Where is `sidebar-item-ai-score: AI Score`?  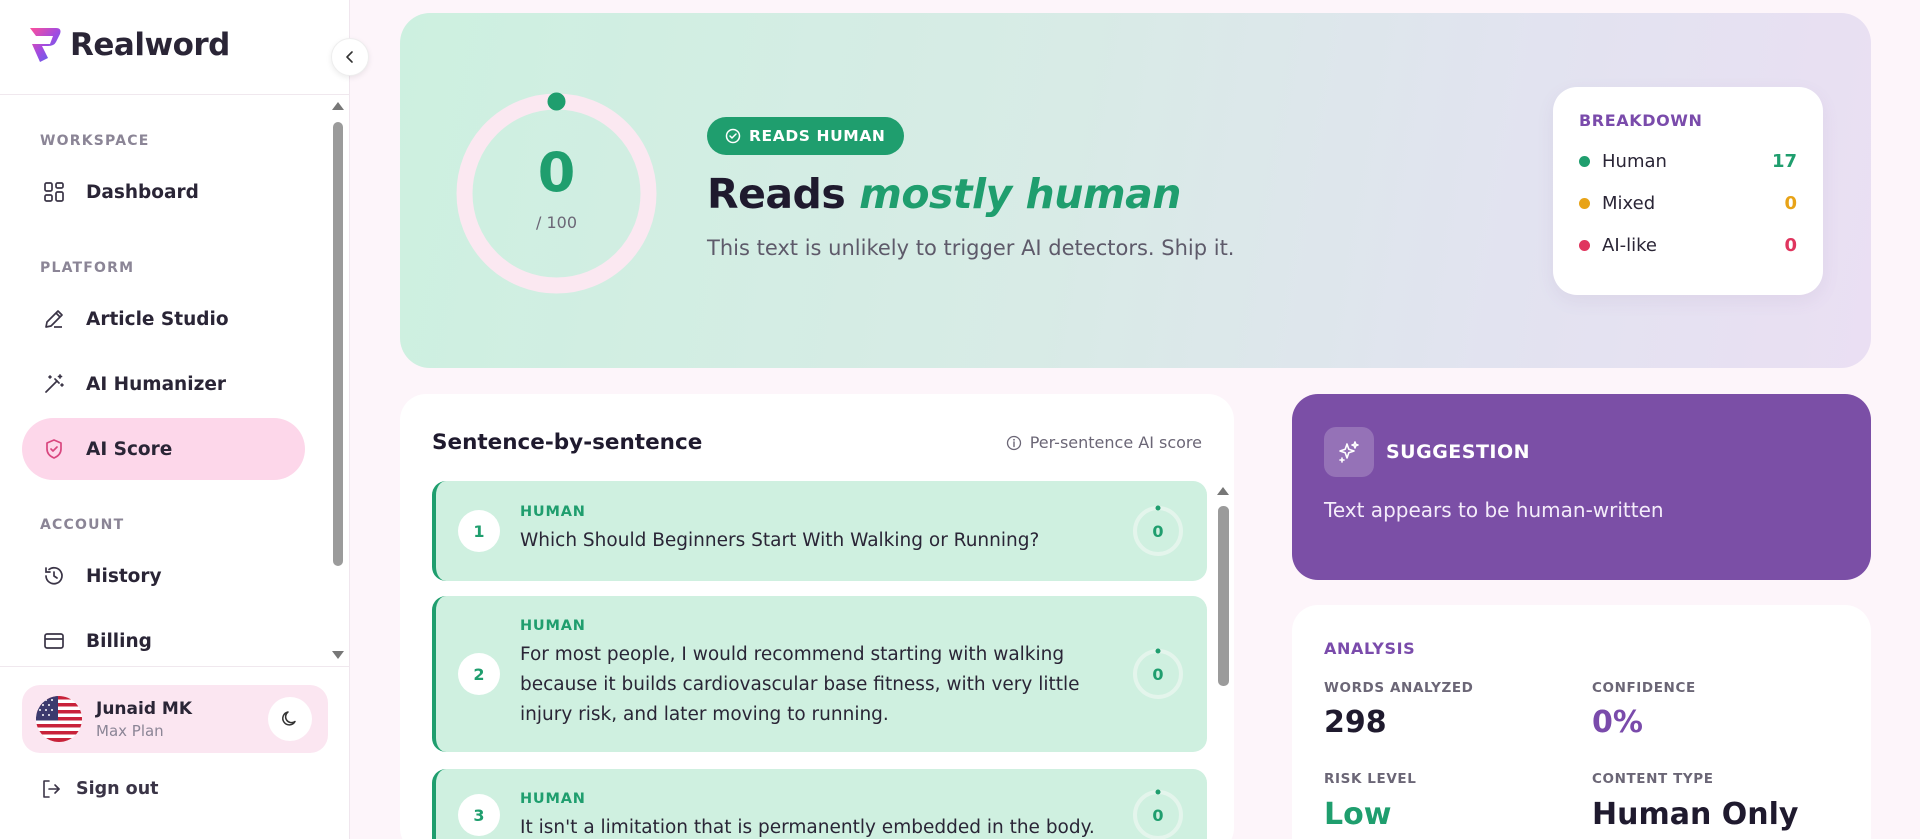 sidebar-item-ai-score: AI Score is located at coordinates (163, 449).